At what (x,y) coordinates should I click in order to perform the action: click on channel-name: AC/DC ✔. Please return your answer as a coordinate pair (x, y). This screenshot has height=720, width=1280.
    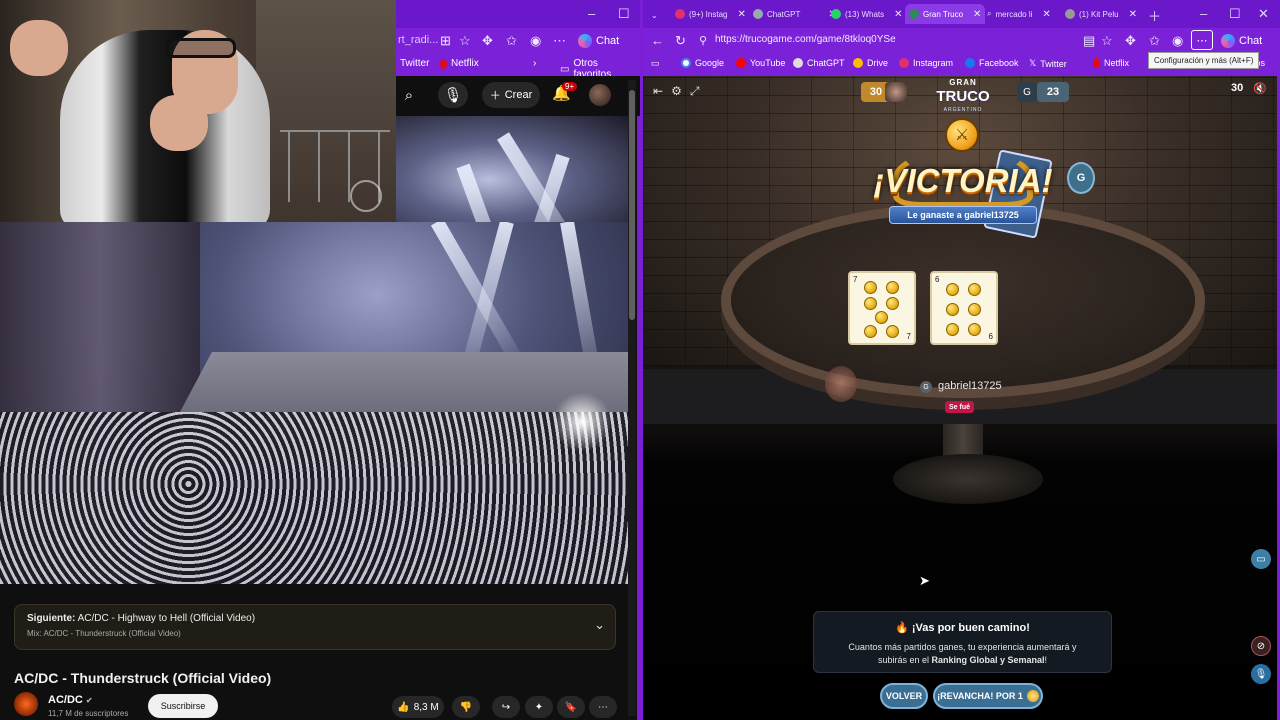
    Looking at the image, I should click on (70, 700).